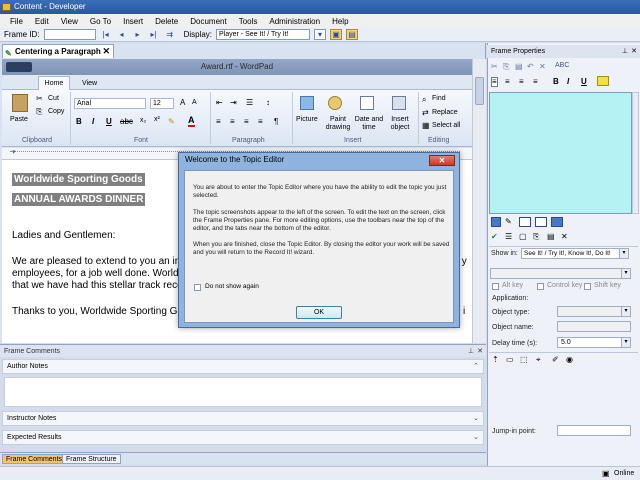  Describe the element at coordinates (541, 222) in the screenshot. I see `bubble-size-icon` at that location.